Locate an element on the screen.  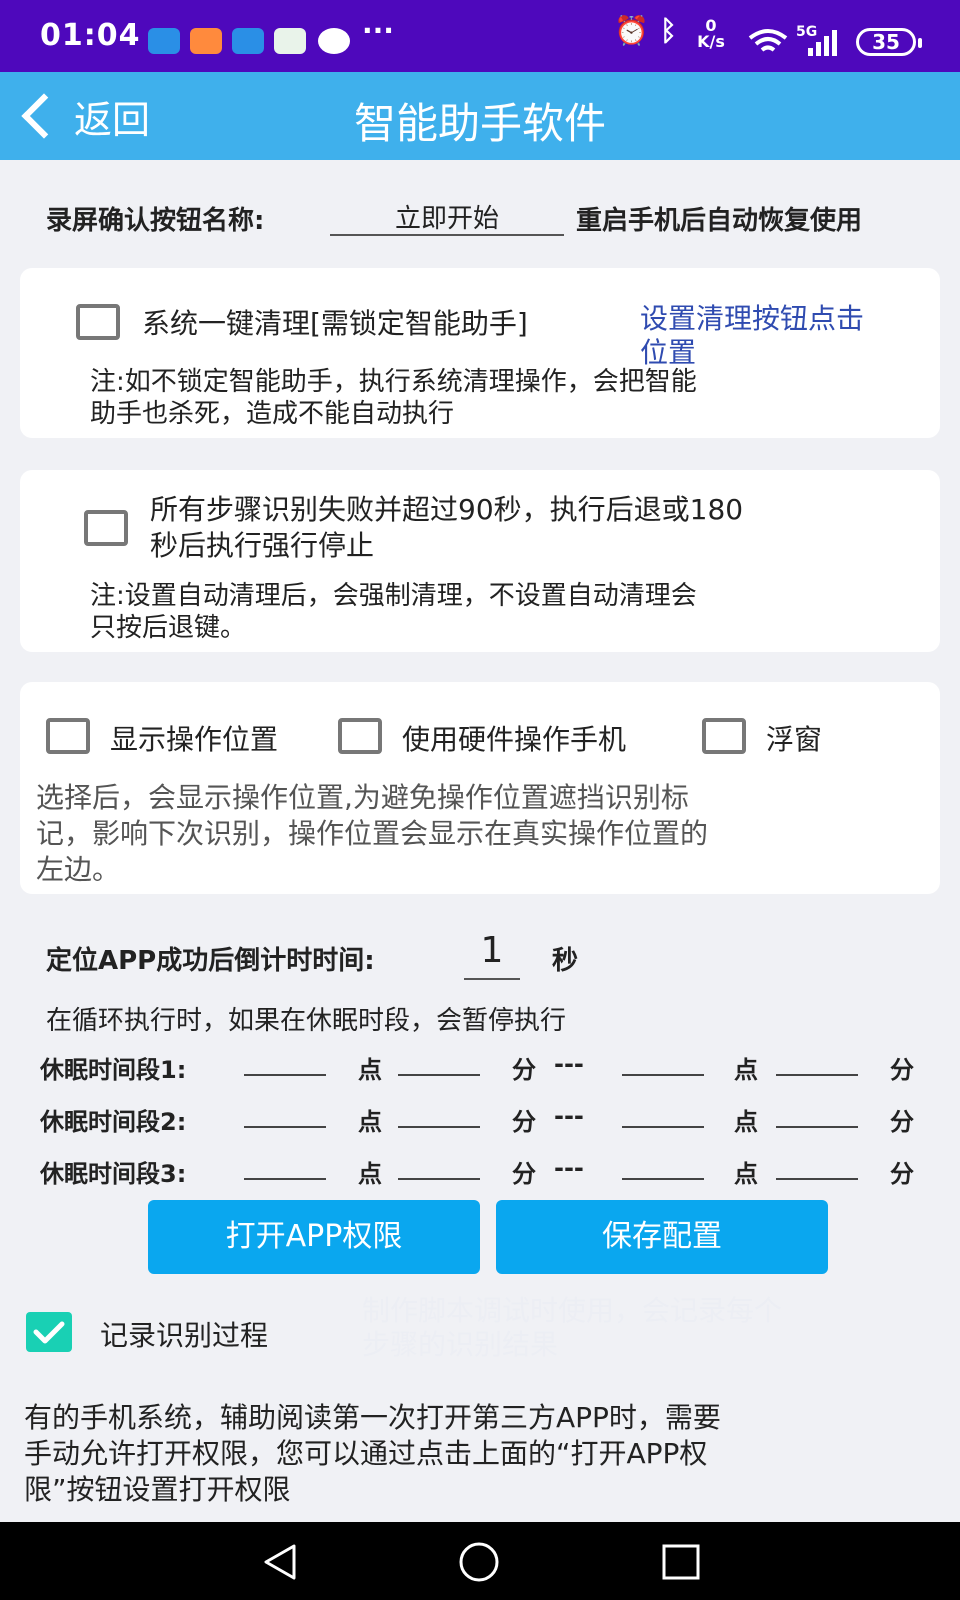
force-stop-checkbox is located at coordinates (106, 528).